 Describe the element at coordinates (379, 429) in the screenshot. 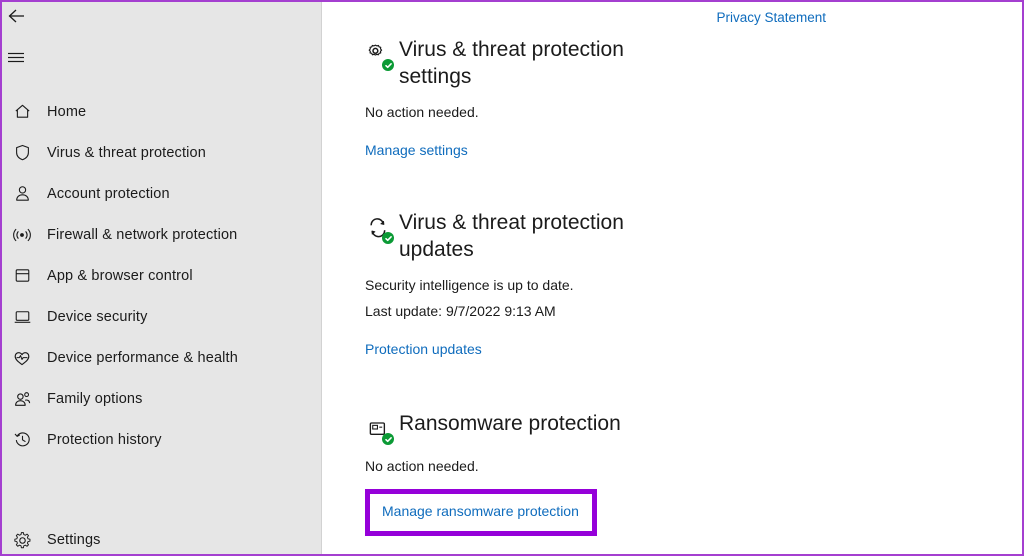

I see `folder-lock-check-icon` at that location.